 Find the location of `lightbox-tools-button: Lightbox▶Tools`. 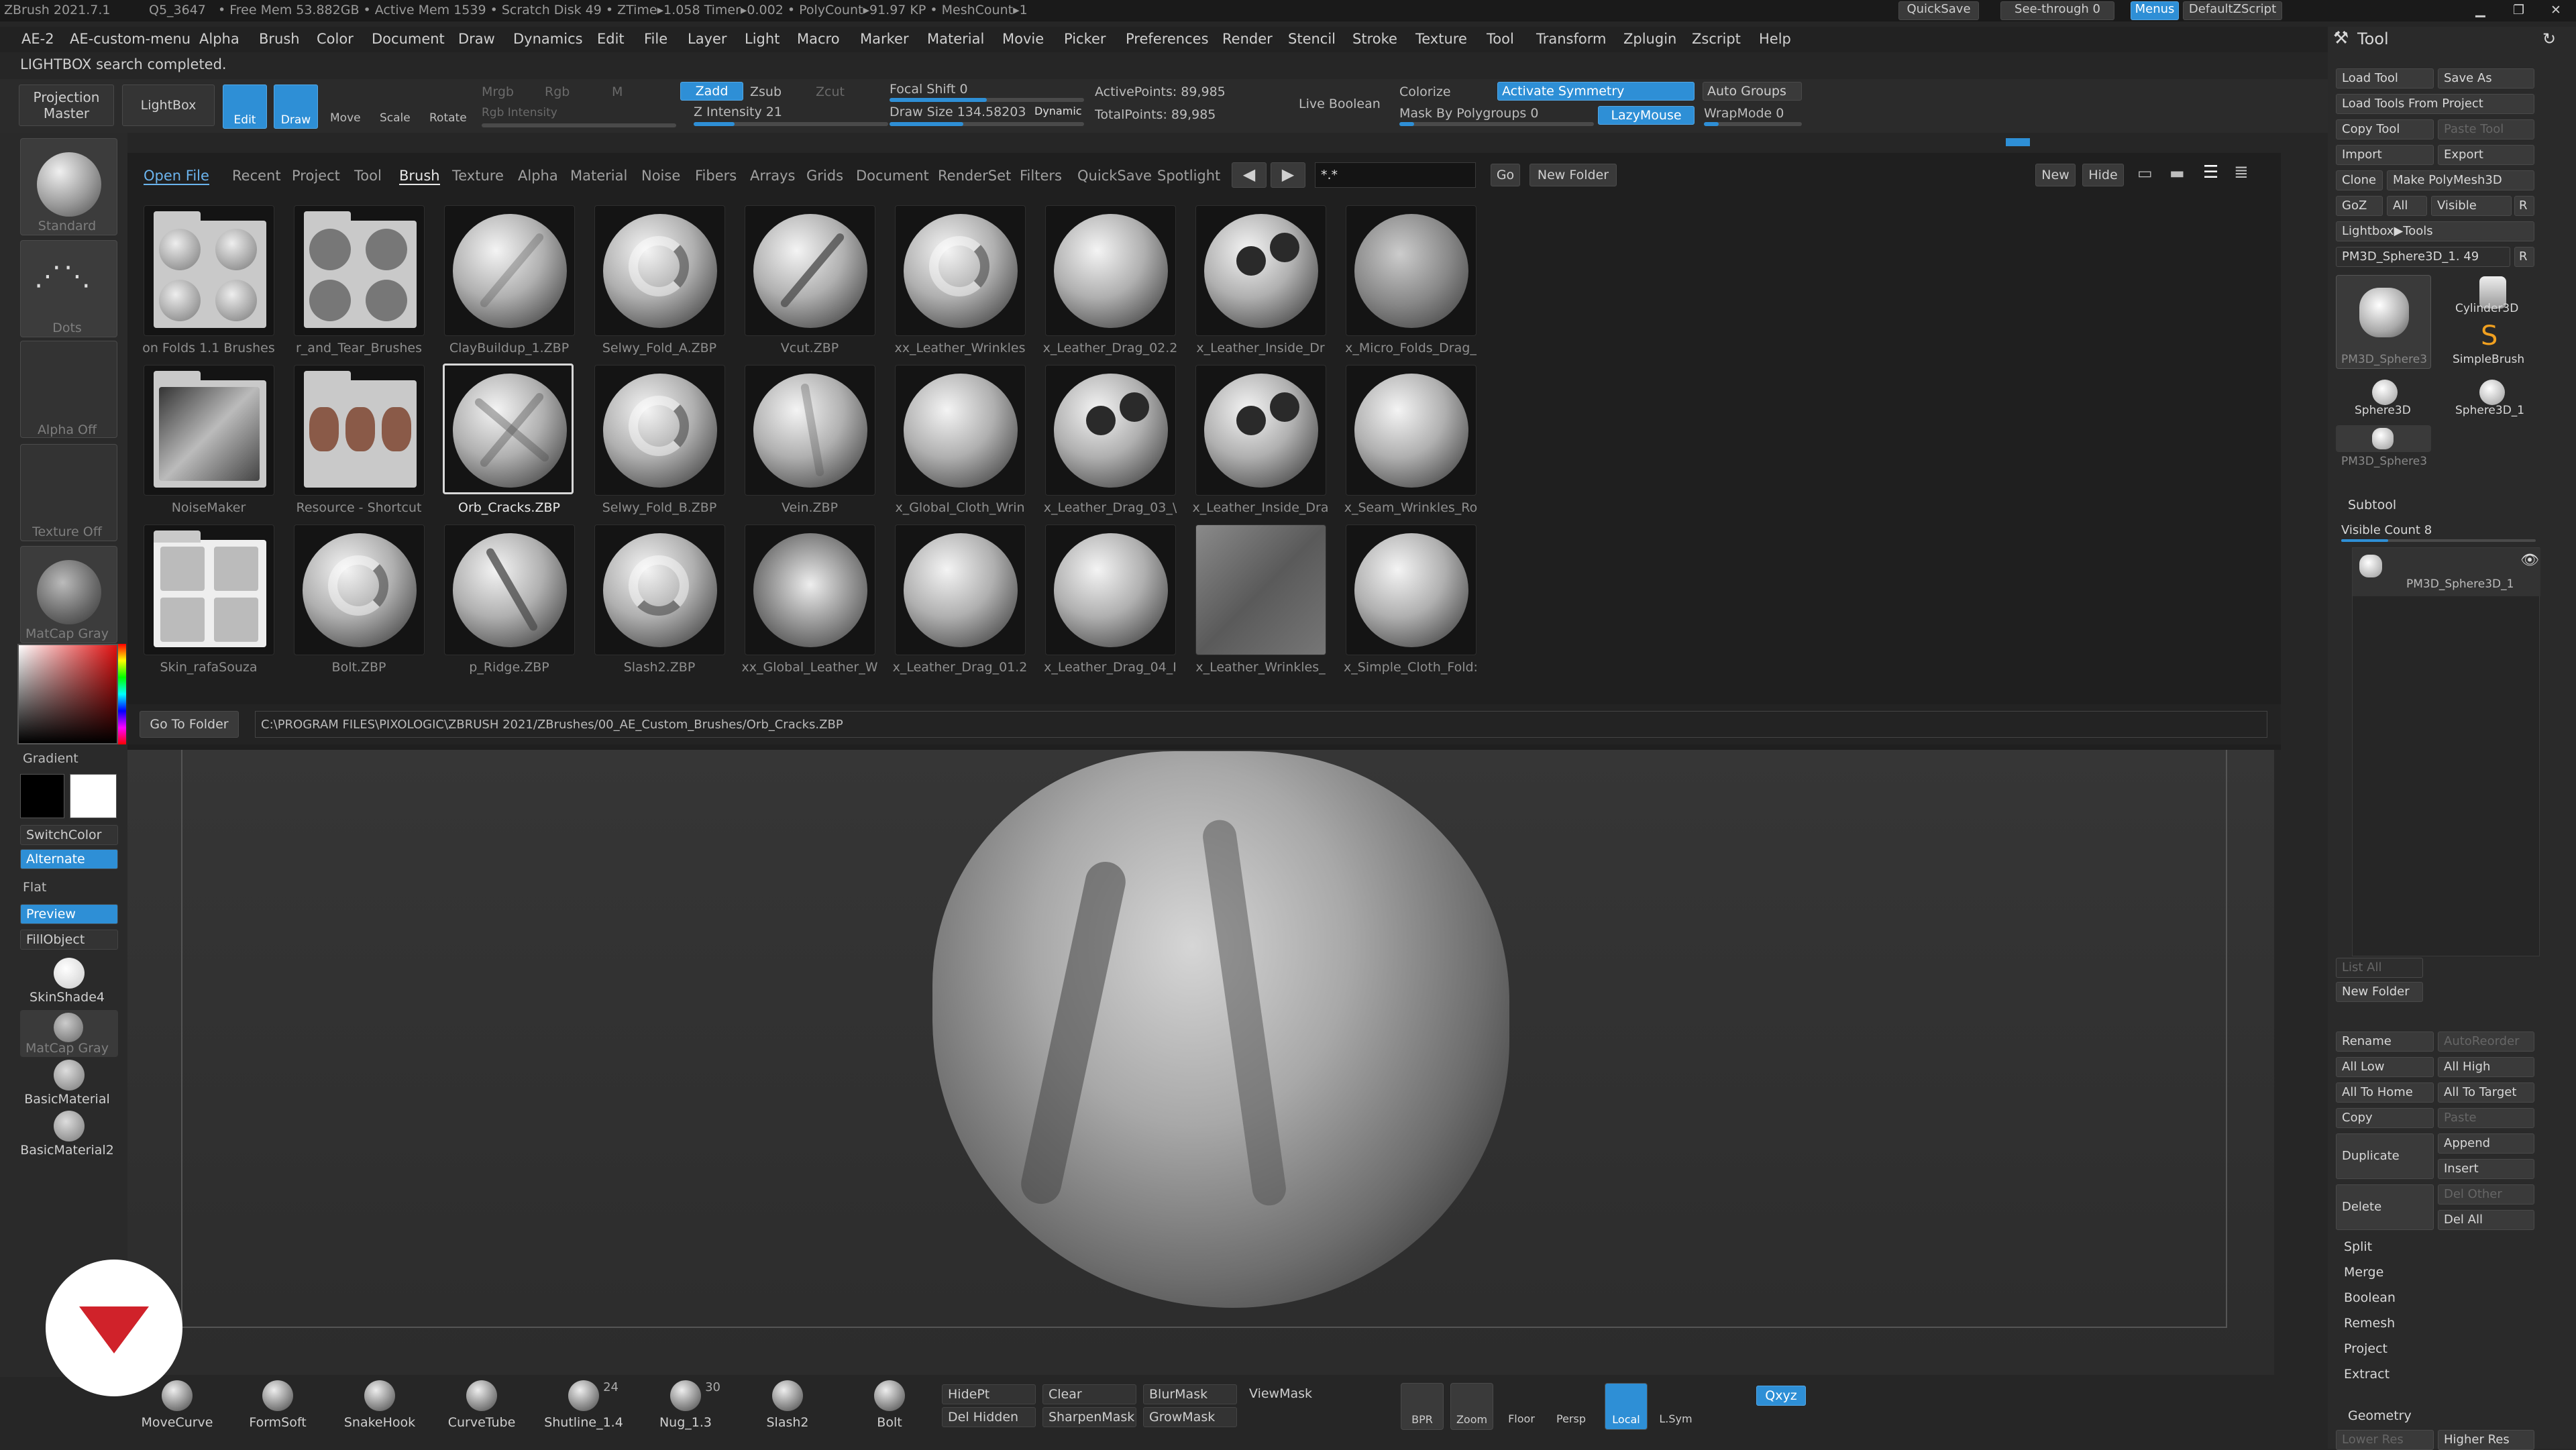

lightbox-tools-button: Lightbox▶Tools is located at coordinates (2435, 231).